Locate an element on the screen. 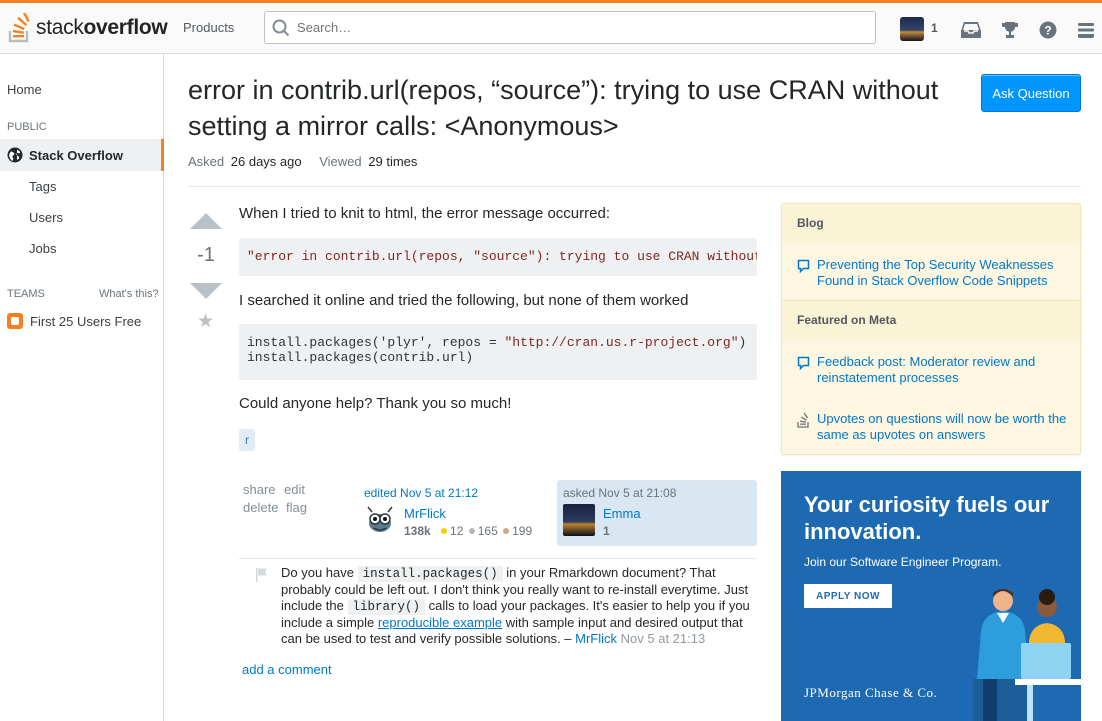  ad-brand: JPMorgan Chase & Co. is located at coordinates (871, 692).